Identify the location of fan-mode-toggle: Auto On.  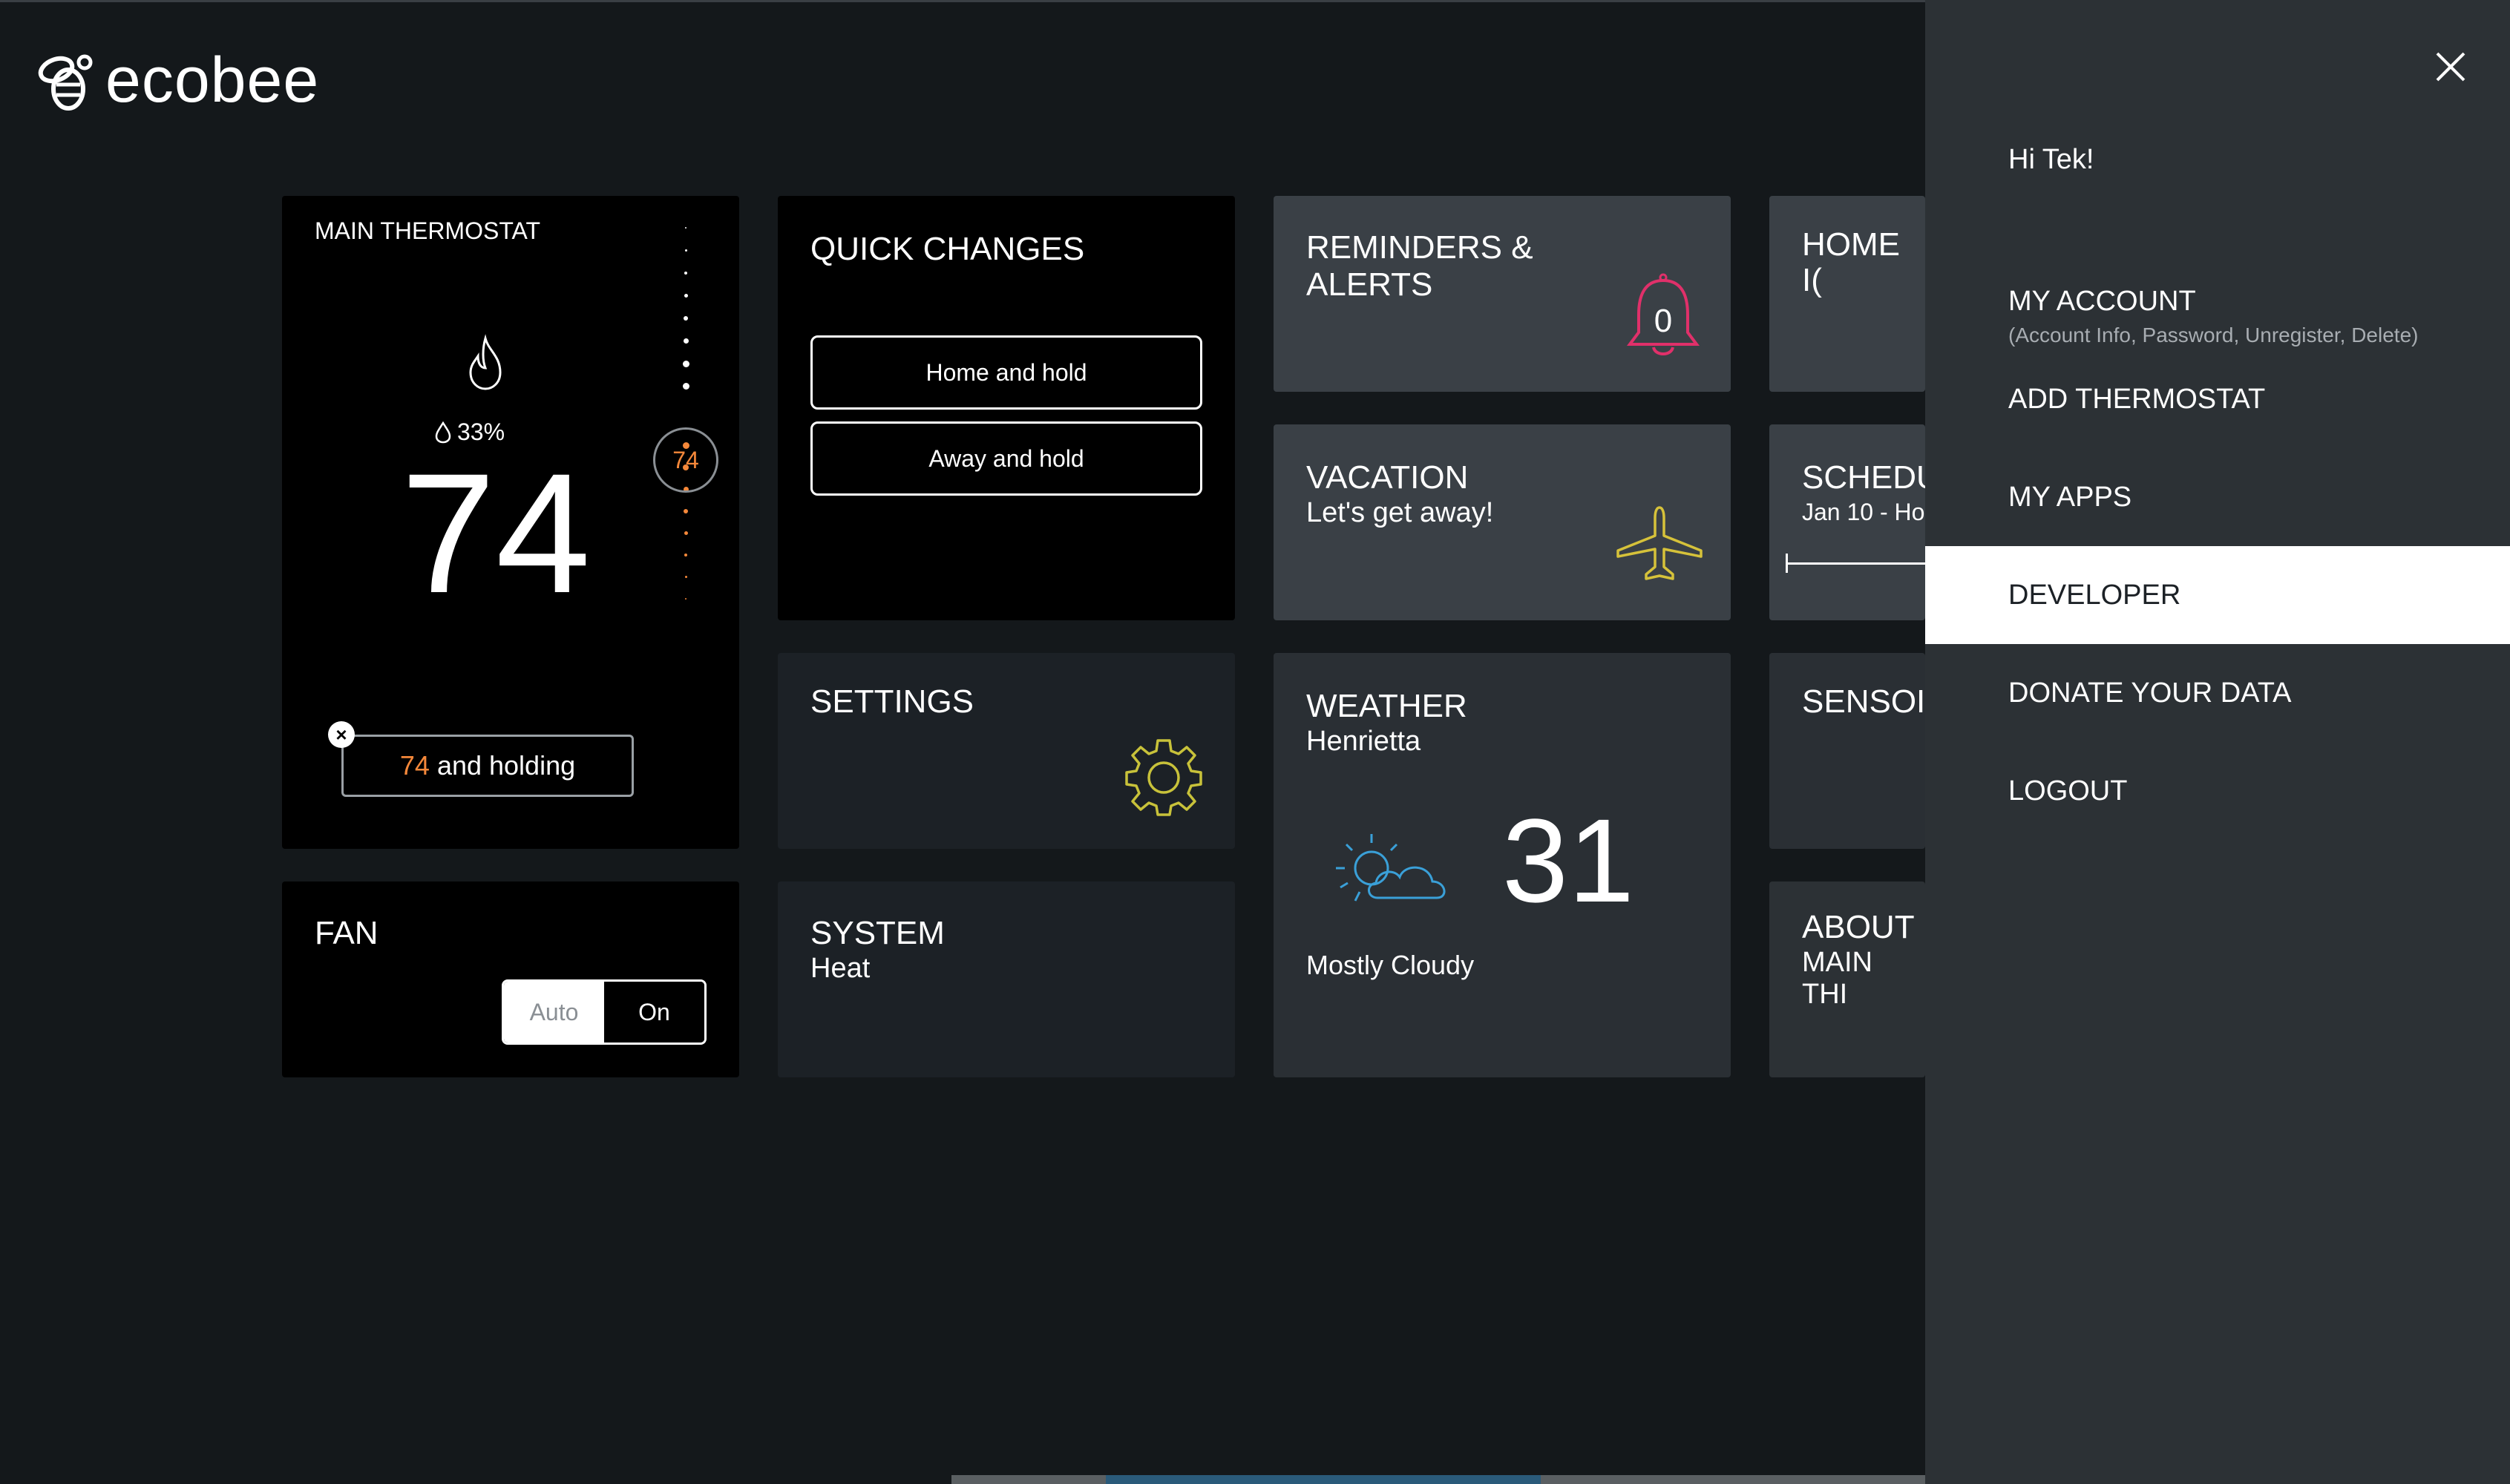
(604, 1012).